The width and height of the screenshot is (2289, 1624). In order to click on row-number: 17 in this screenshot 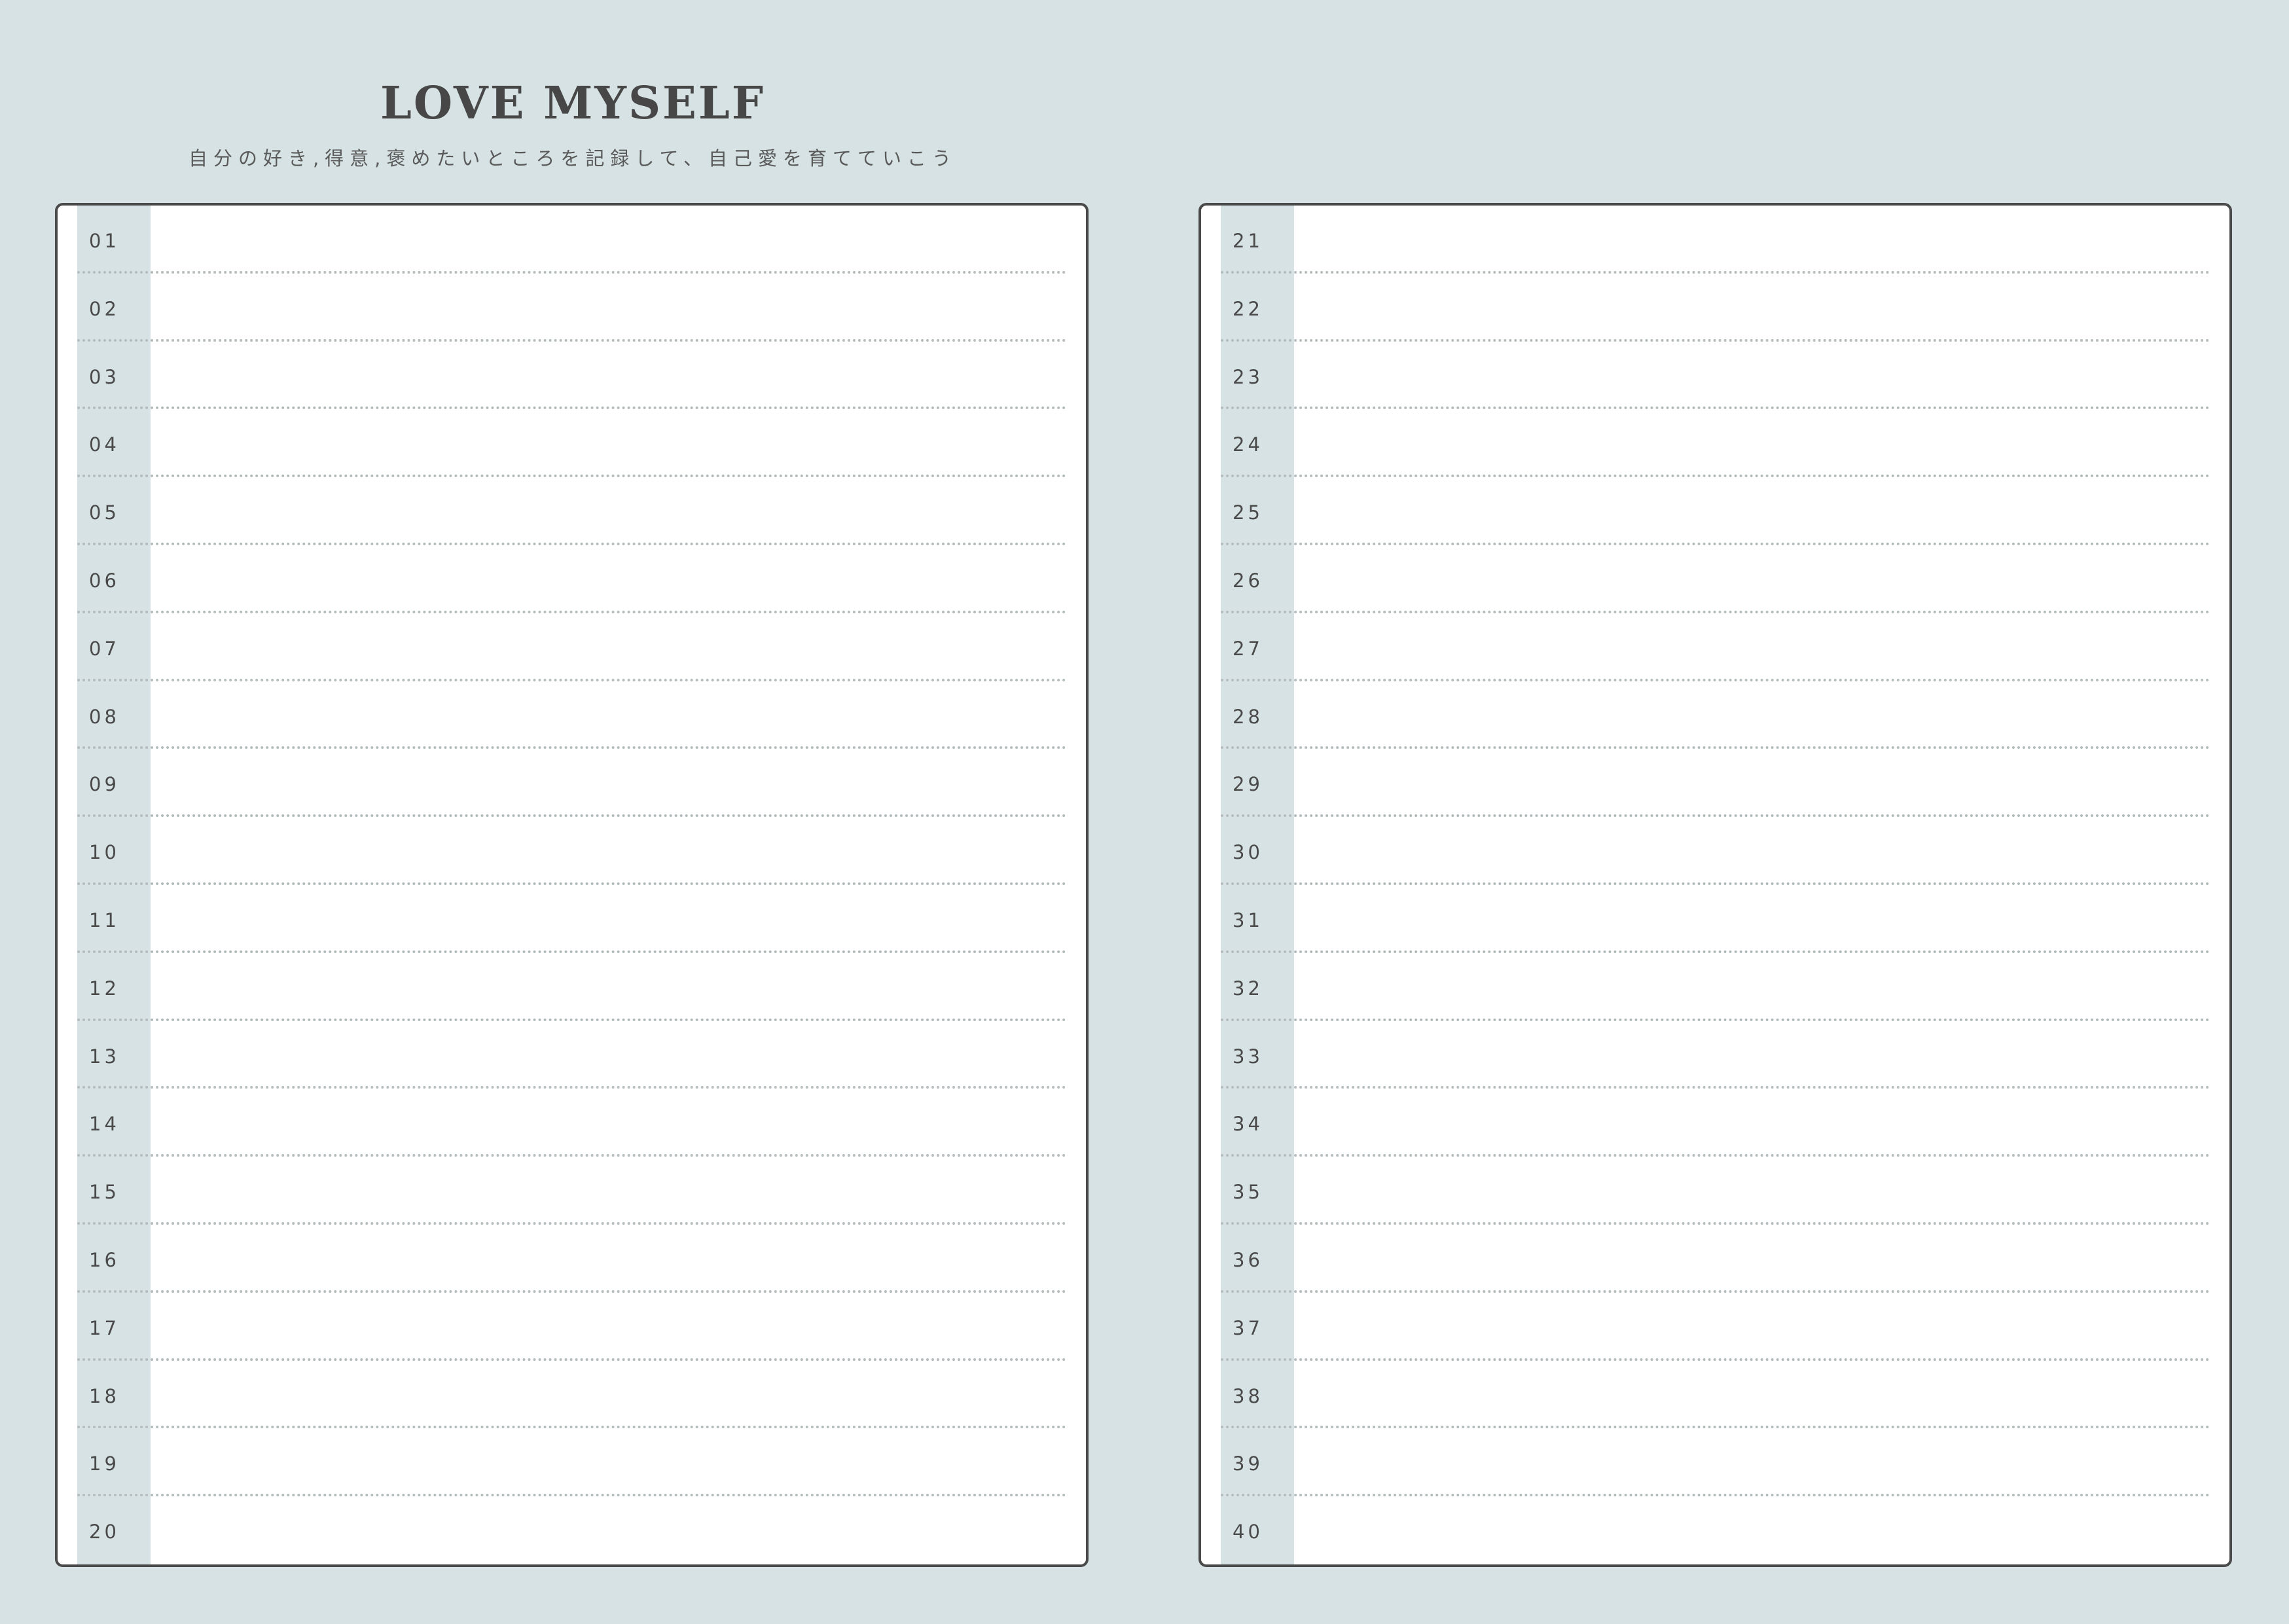, I will do `click(104, 1327)`.